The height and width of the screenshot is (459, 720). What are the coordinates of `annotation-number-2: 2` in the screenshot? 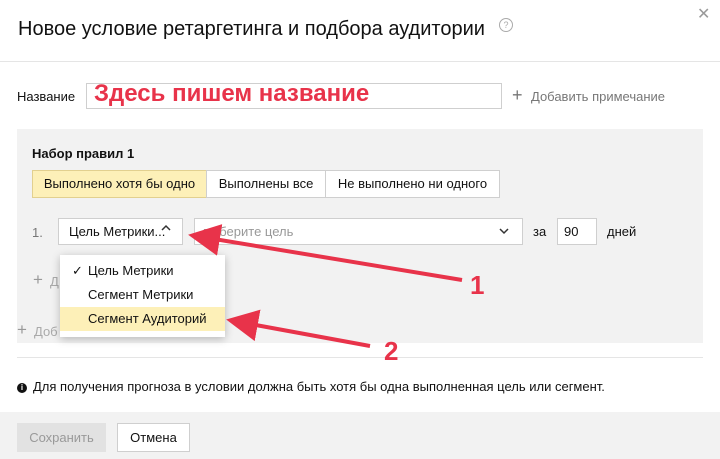 It's located at (391, 351).